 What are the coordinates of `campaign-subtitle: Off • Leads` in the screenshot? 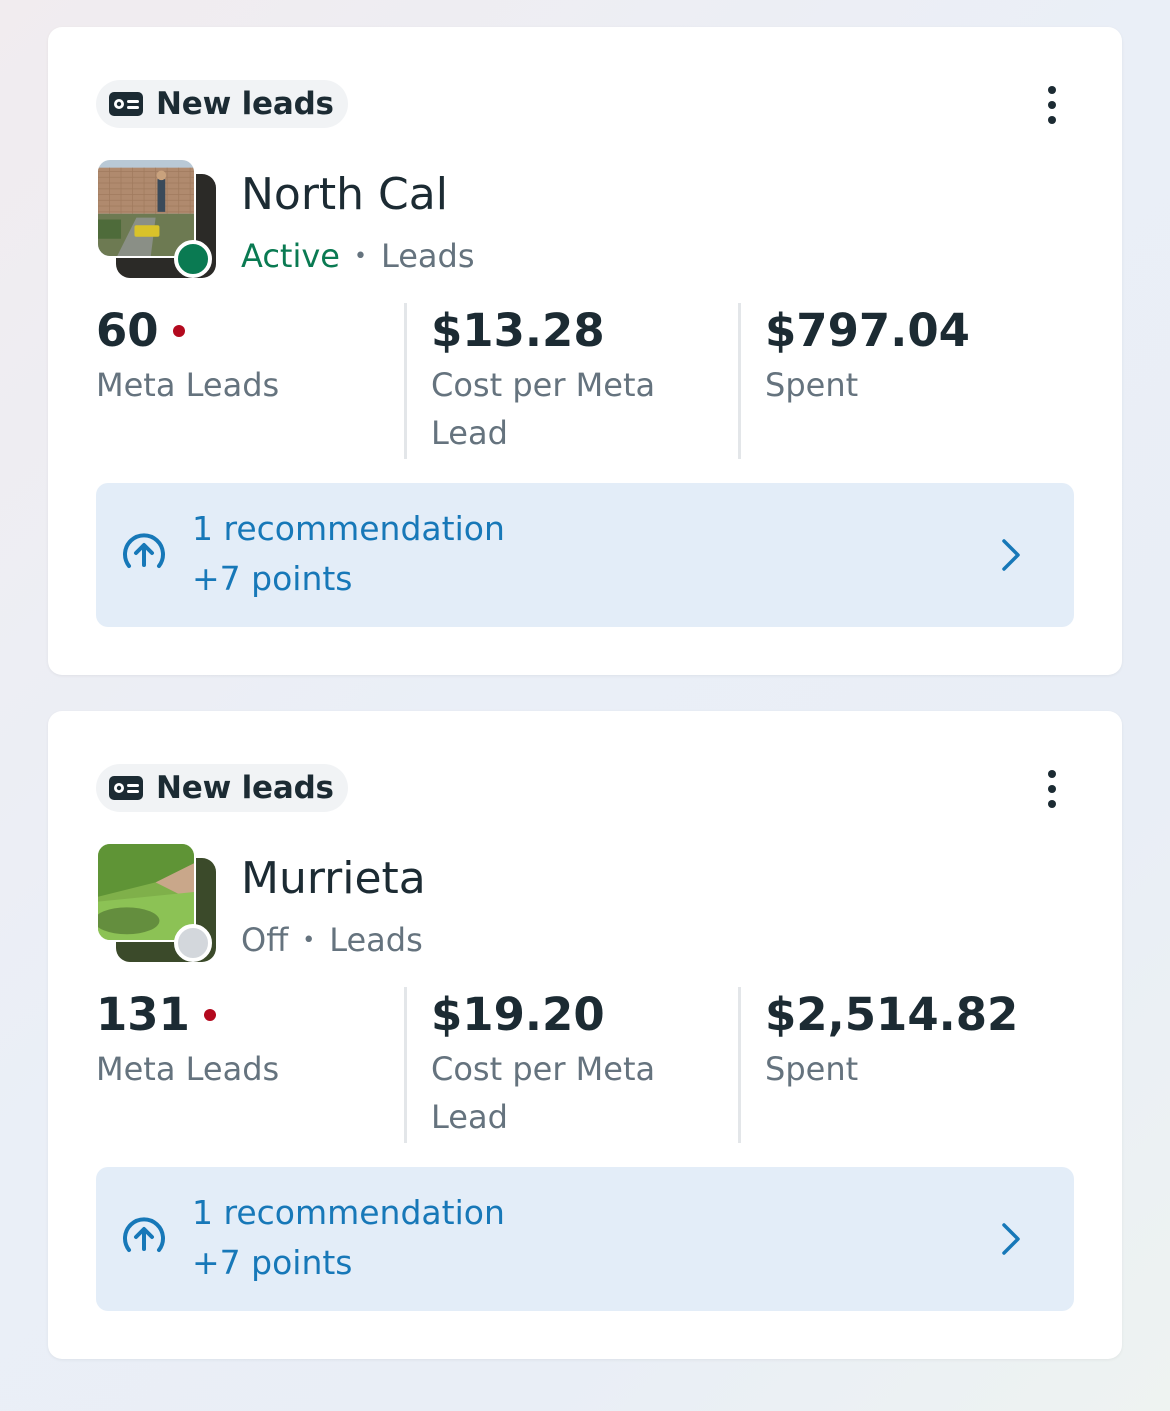 It's located at (332, 940).